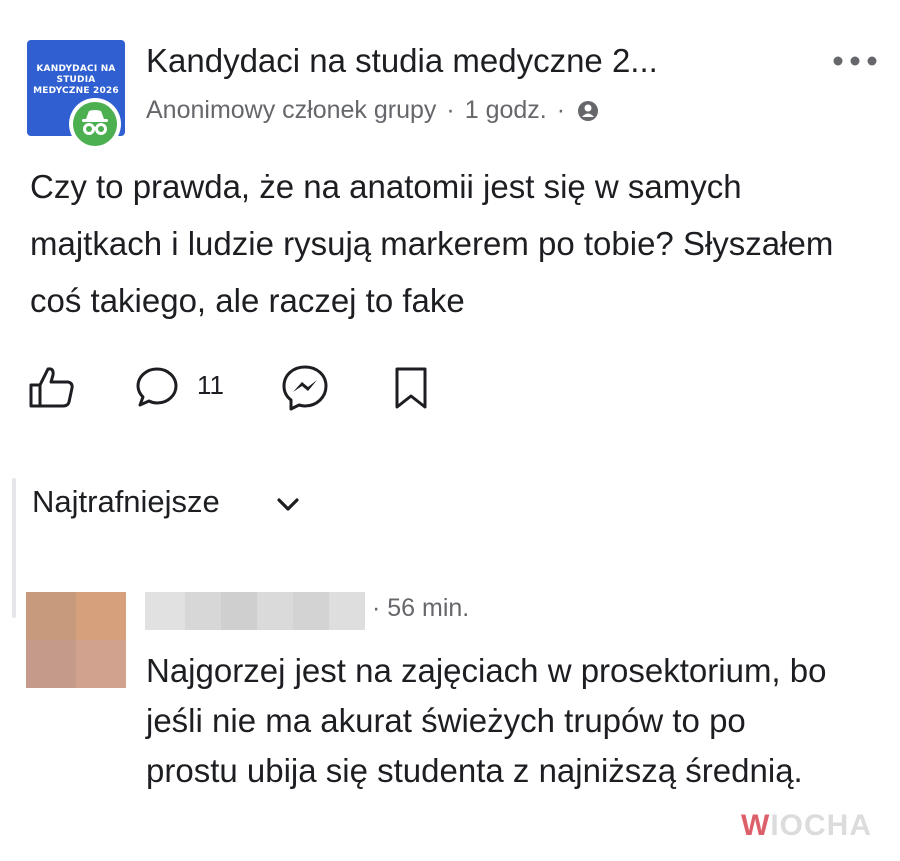 The image size is (900, 861). Describe the element at coordinates (411, 388) in the screenshot. I see `save-icon` at that location.